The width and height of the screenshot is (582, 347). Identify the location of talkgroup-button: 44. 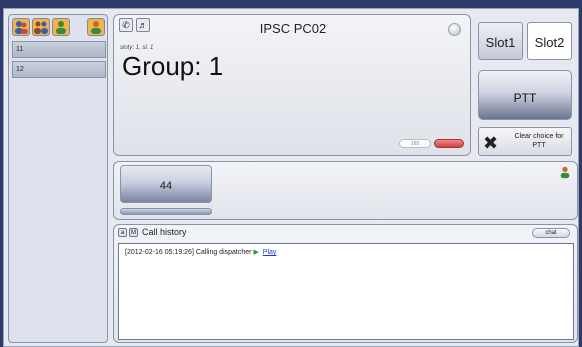
(166, 184).